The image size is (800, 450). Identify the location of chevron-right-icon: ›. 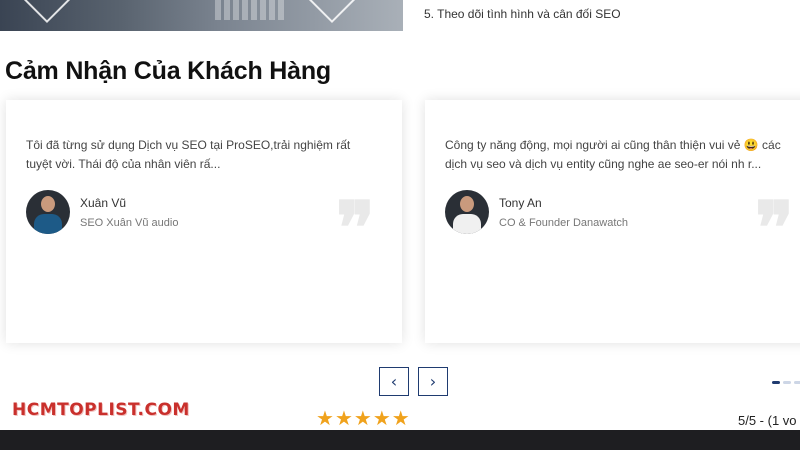
(433, 381).